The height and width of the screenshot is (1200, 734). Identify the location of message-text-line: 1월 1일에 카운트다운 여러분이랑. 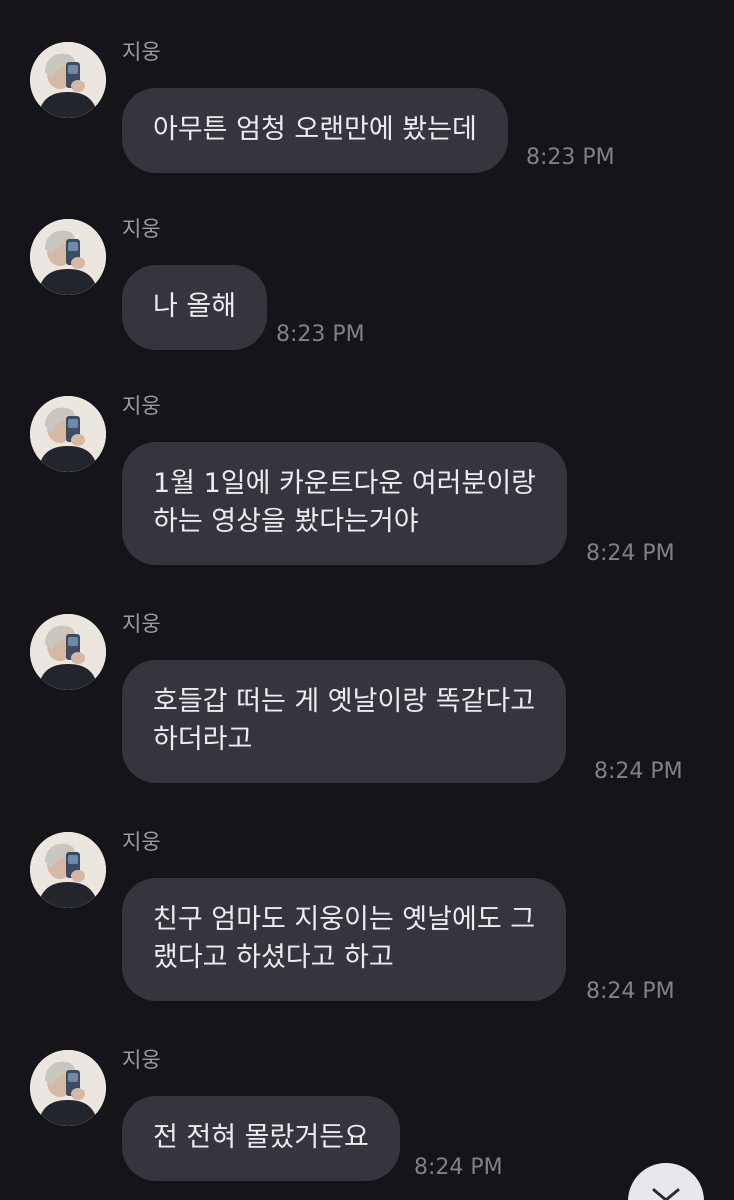
(345, 483).